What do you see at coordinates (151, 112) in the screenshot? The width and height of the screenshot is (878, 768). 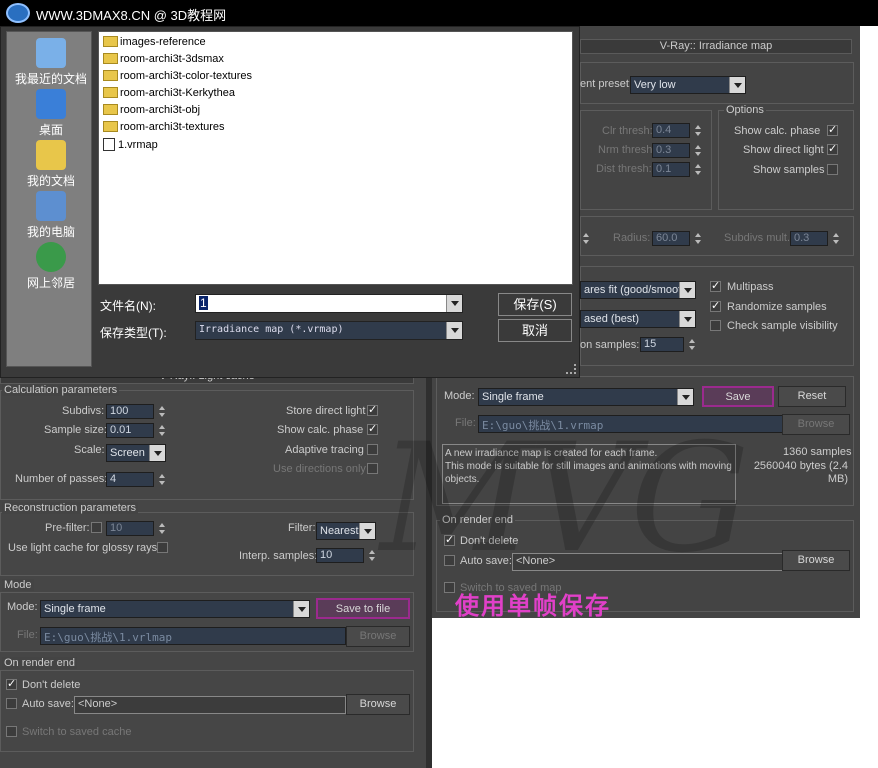 I see `file-item-folder: room-archi3t-obj` at bounding box center [151, 112].